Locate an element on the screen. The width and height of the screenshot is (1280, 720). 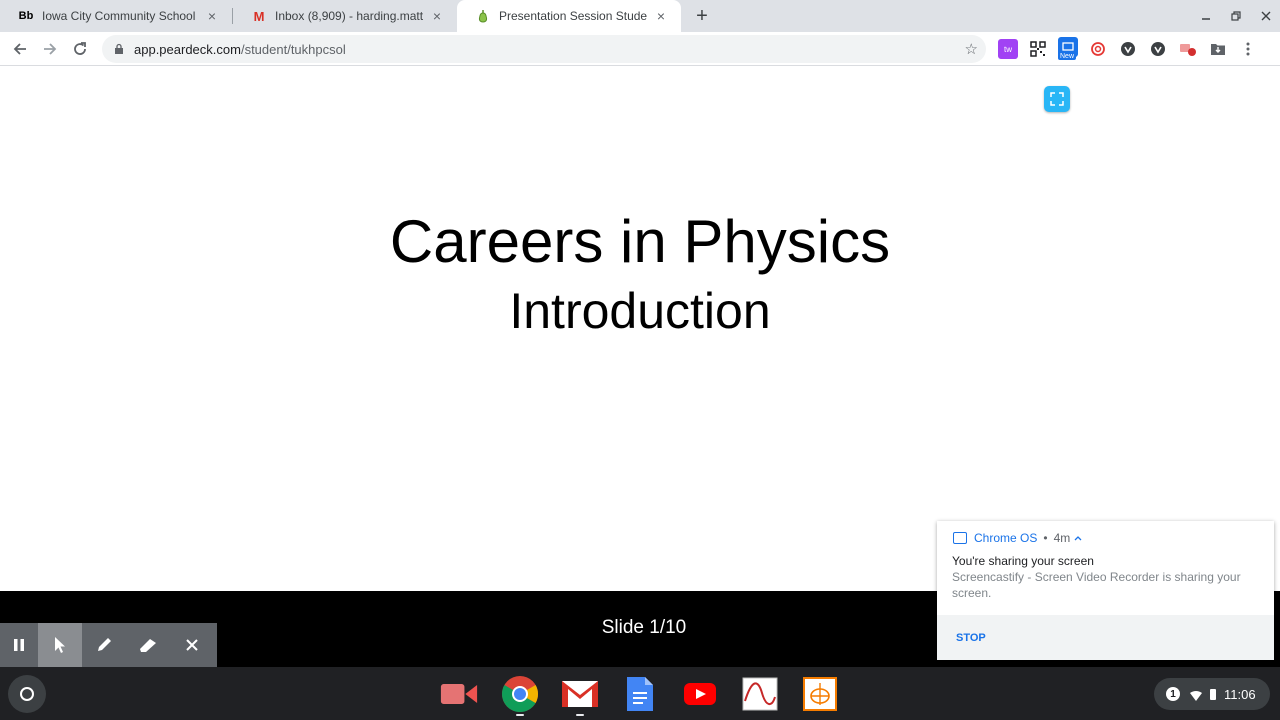
extension-swirl-icon is located at coordinates (1098, 49).